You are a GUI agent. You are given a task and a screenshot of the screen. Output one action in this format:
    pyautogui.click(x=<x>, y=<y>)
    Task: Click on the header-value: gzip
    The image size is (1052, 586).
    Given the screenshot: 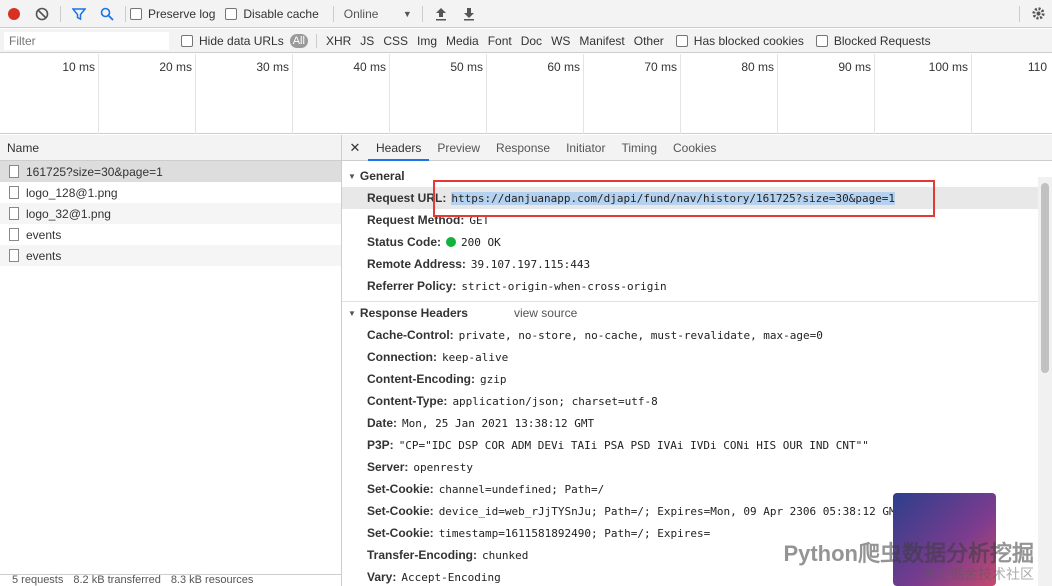 What is the action you would take?
    pyautogui.click(x=493, y=379)
    